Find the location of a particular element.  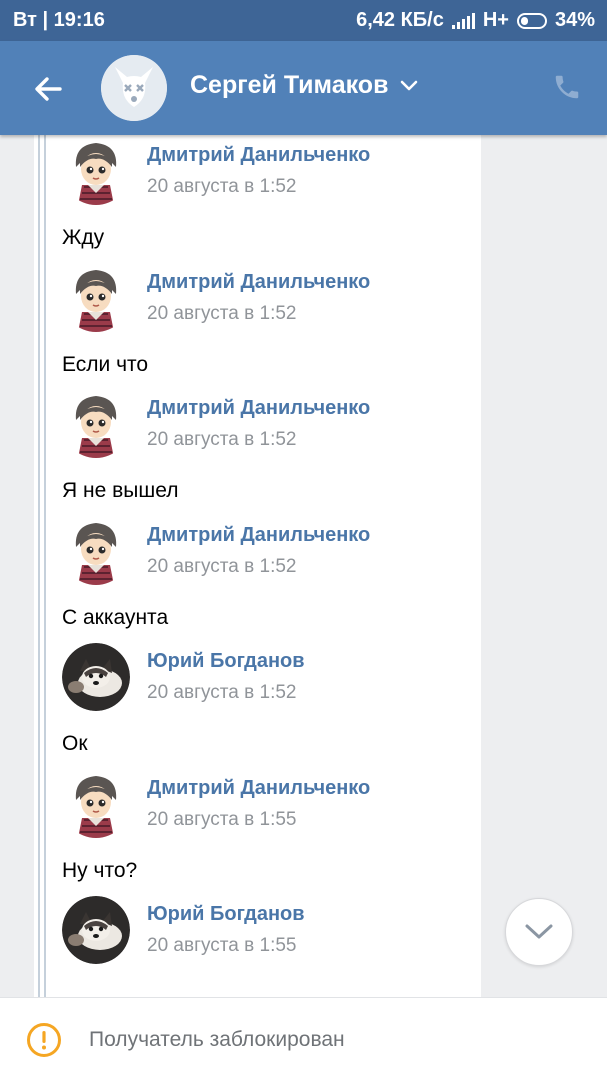

back-button is located at coordinates (48, 89).